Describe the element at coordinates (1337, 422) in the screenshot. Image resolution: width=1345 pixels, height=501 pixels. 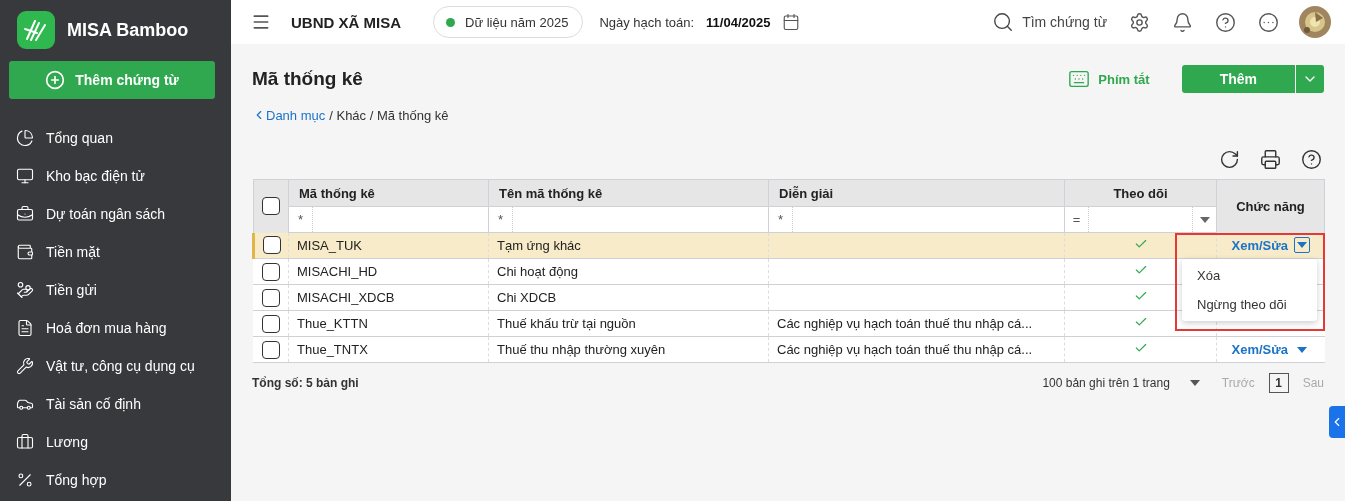
I see `collapse-tab` at that location.